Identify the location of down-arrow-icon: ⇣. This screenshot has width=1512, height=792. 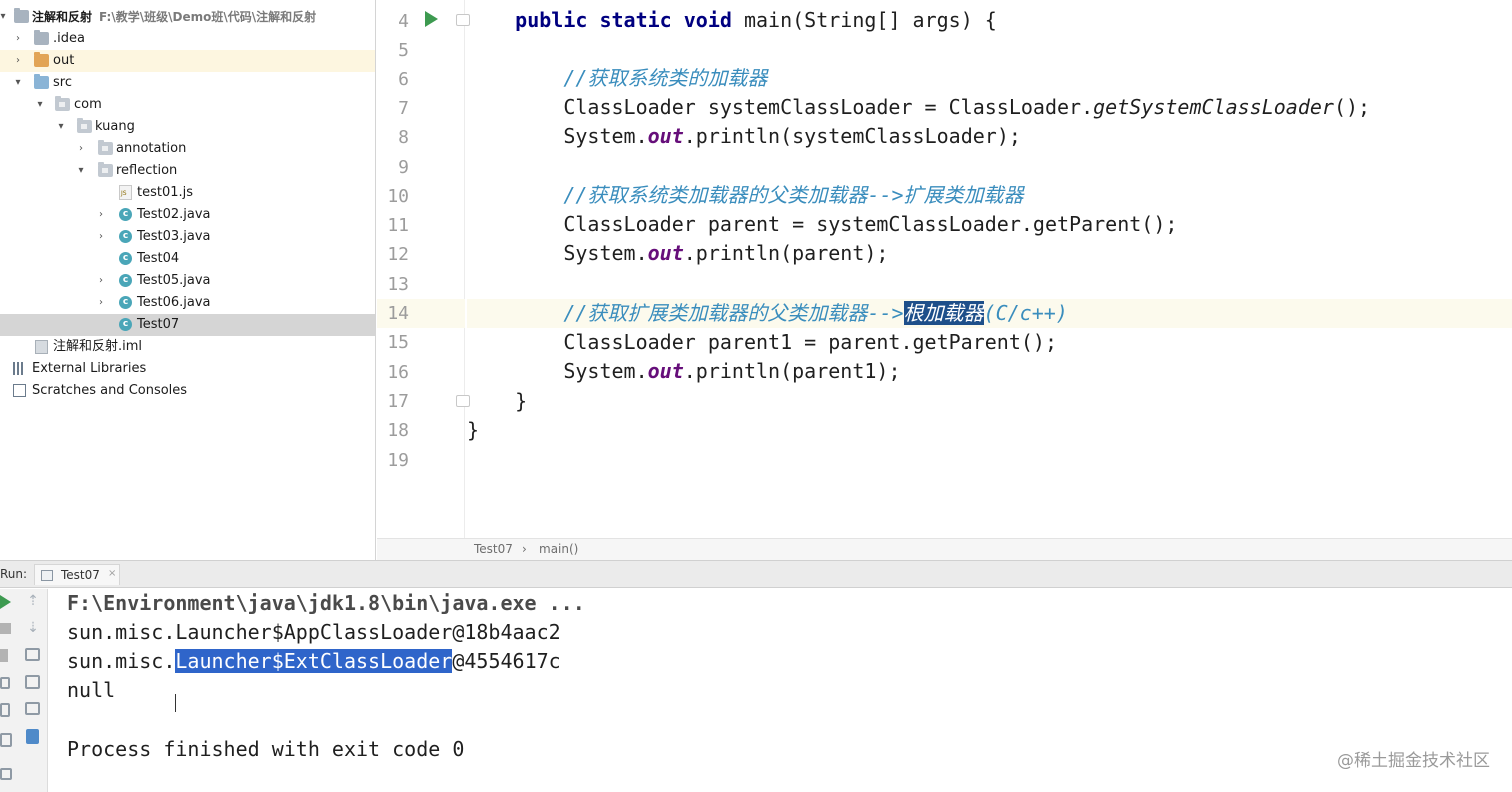
(33, 628).